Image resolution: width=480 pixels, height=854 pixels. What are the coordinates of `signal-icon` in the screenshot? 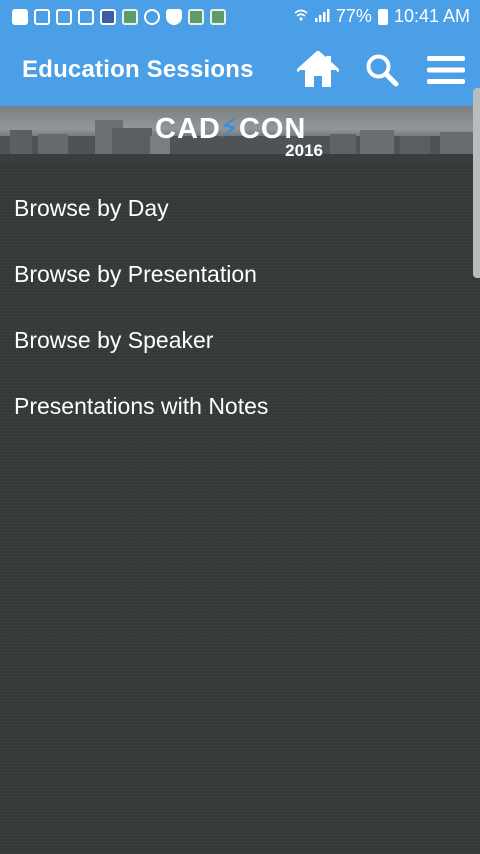 It's located at (322, 16).